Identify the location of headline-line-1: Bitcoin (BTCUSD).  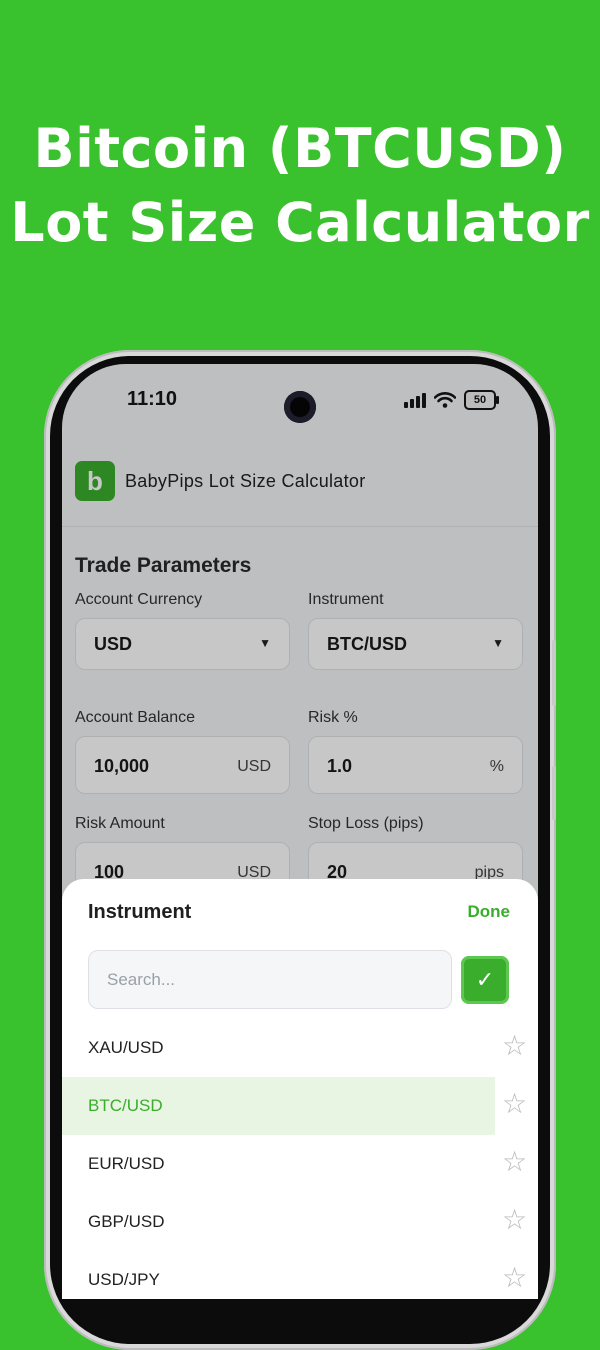
(300, 148).